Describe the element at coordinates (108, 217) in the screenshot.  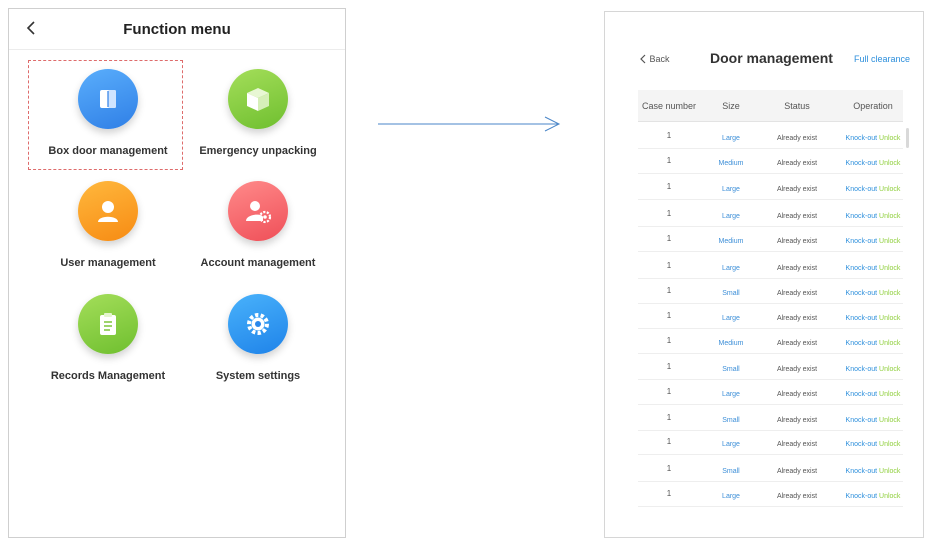
I see `user-management-button: User management` at that location.